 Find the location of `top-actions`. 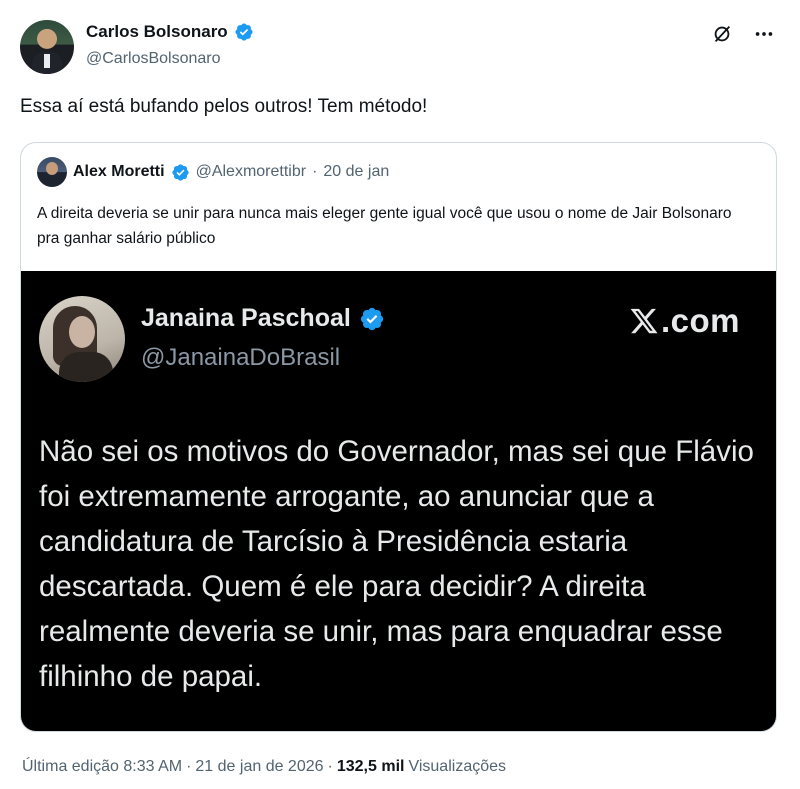

top-actions is located at coordinates (743, 34).